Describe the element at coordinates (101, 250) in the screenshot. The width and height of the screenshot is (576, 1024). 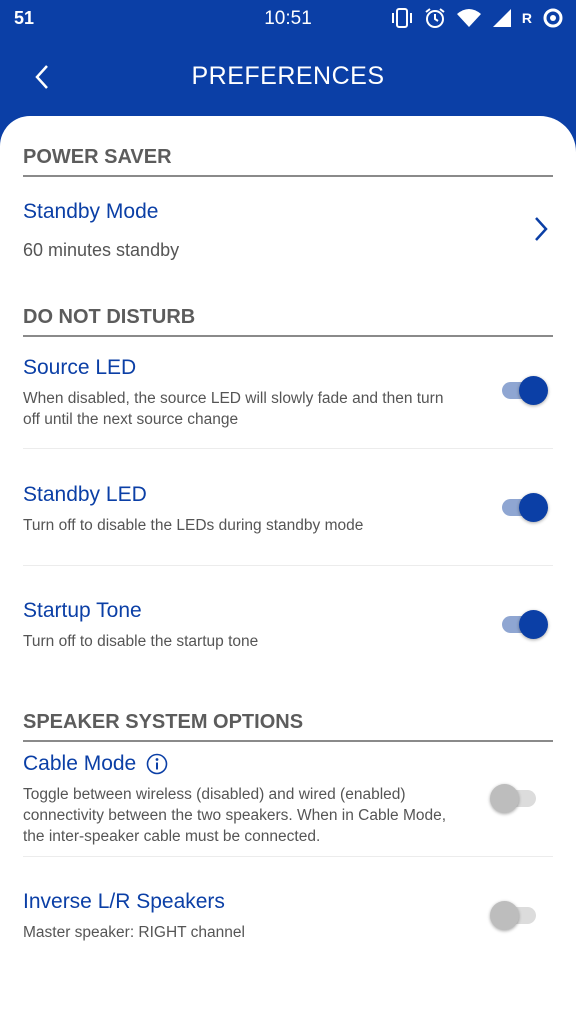
I see `standby-mode-value: 60 minutes standby` at that location.